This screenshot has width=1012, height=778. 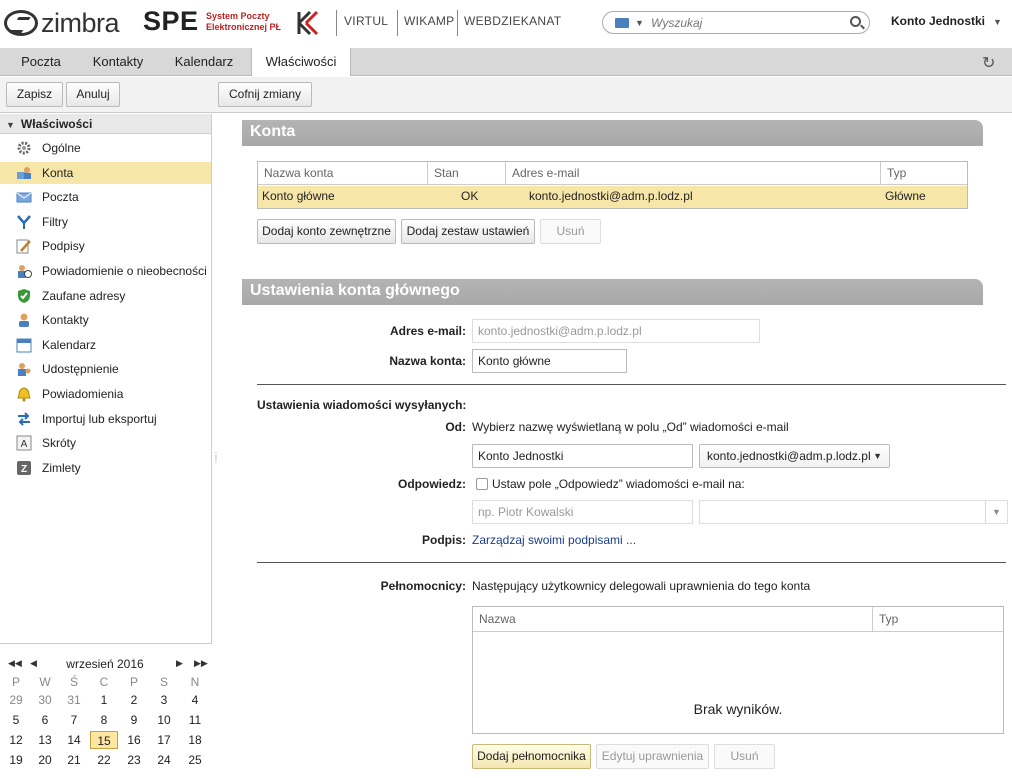 What do you see at coordinates (746, 22) in the screenshot?
I see `search-input` at bounding box center [746, 22].